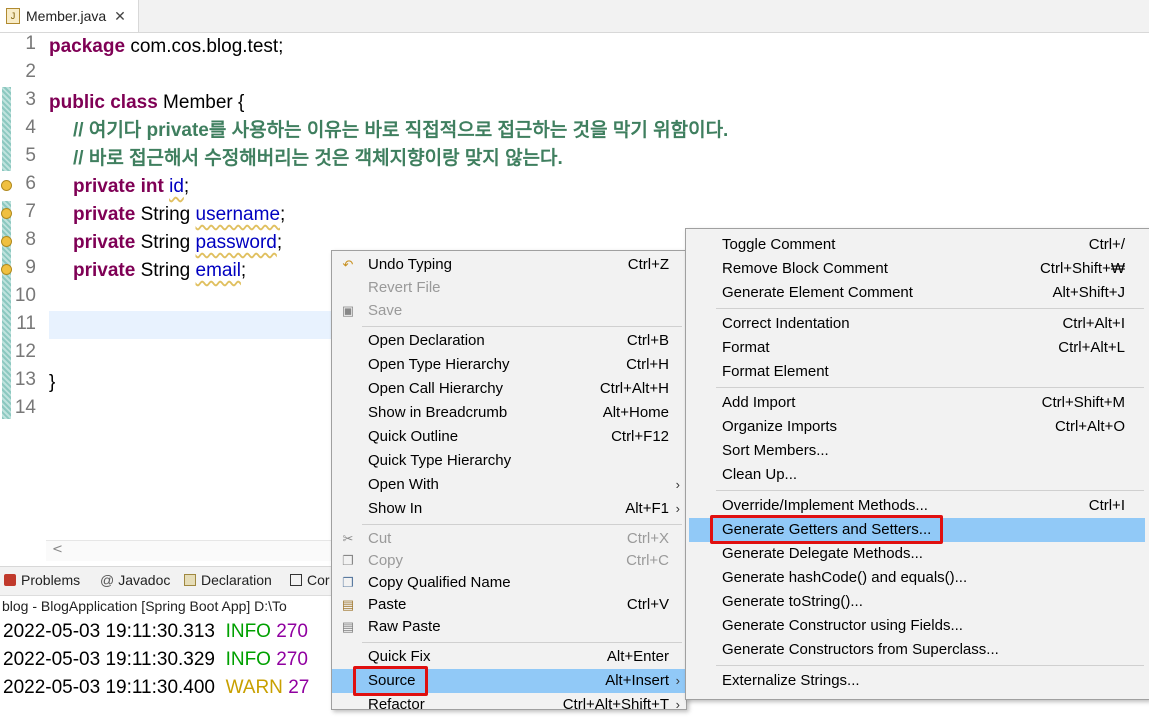 The image size is (1149, 717). I want to click on code-line-8: private String password;, so click(177, 243).